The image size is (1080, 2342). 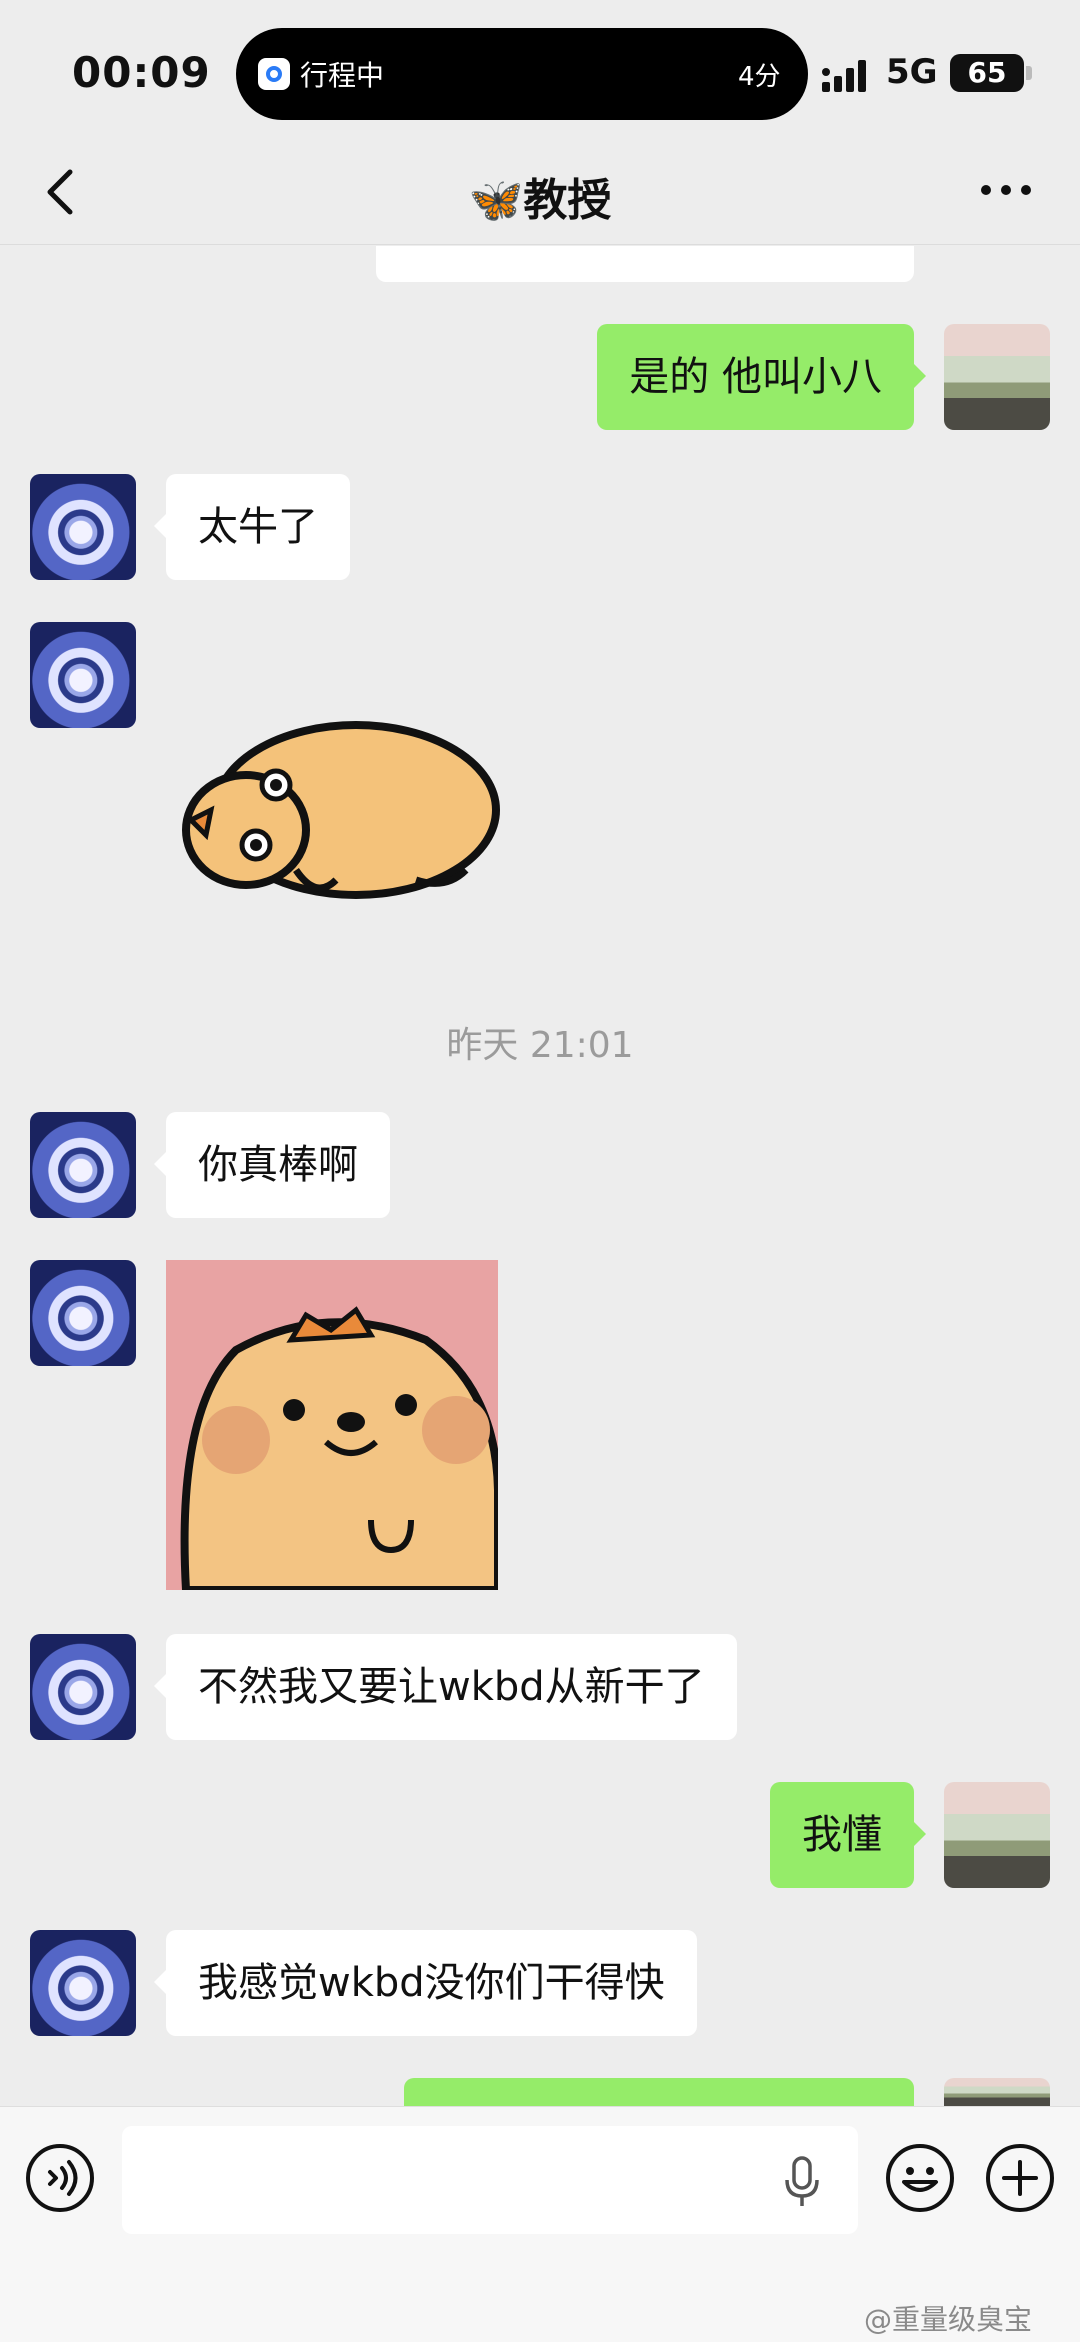 What do you see at coordinates (912, 72) in the screenshot?
I see `network-type: 5G` at bounding box center [912, 72].